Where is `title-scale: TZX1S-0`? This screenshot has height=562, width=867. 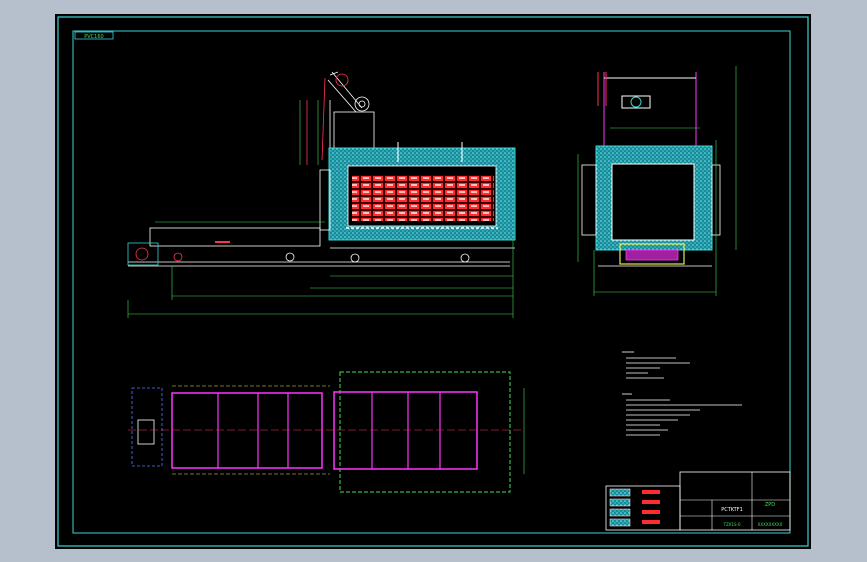
title-scale: TZX1S-0 is located at coordinates (732, 524).